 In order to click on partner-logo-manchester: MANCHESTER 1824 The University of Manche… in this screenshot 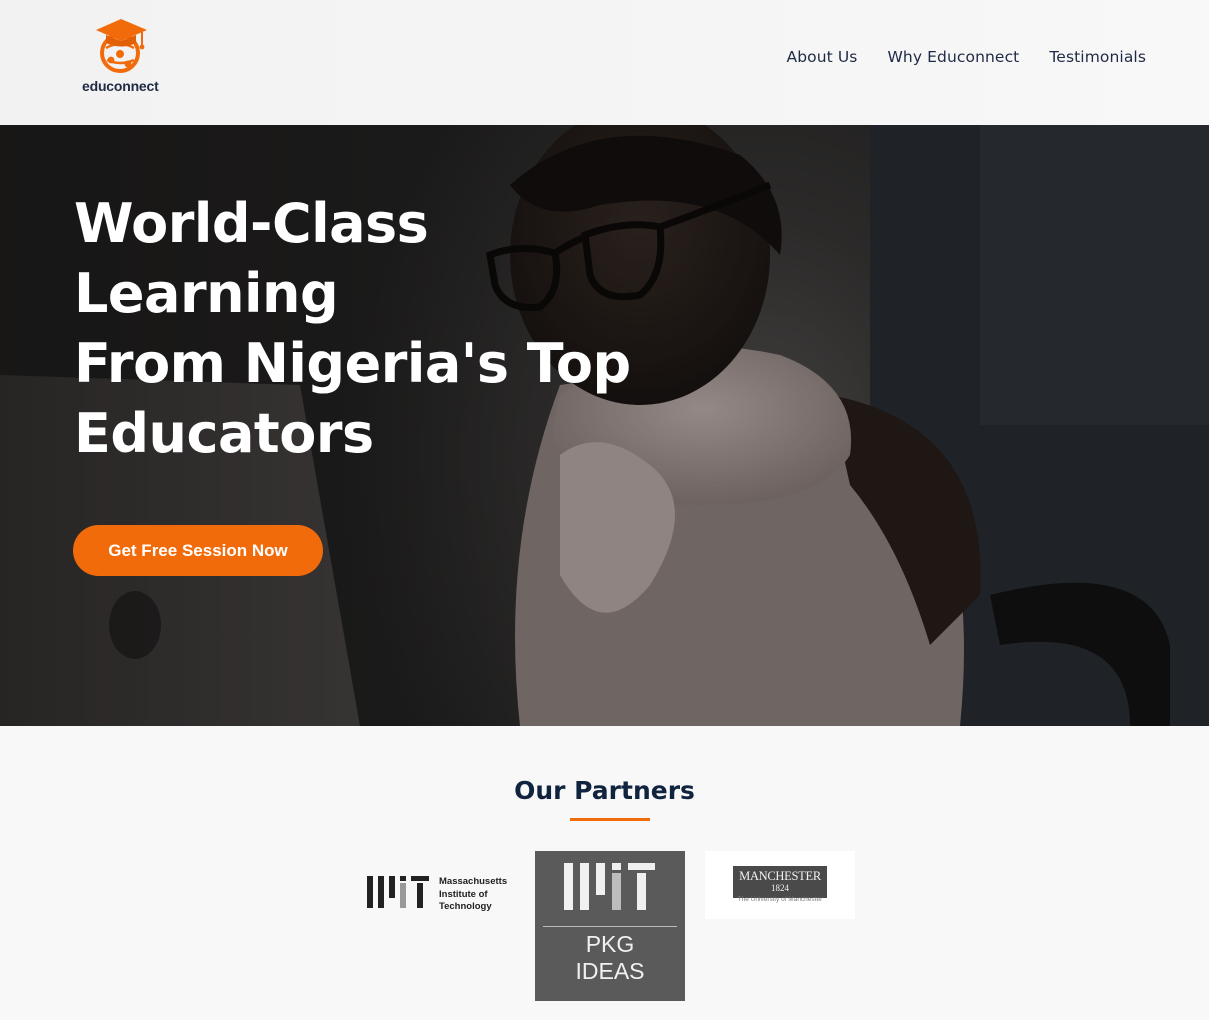, I will do `click(780, 885)`.